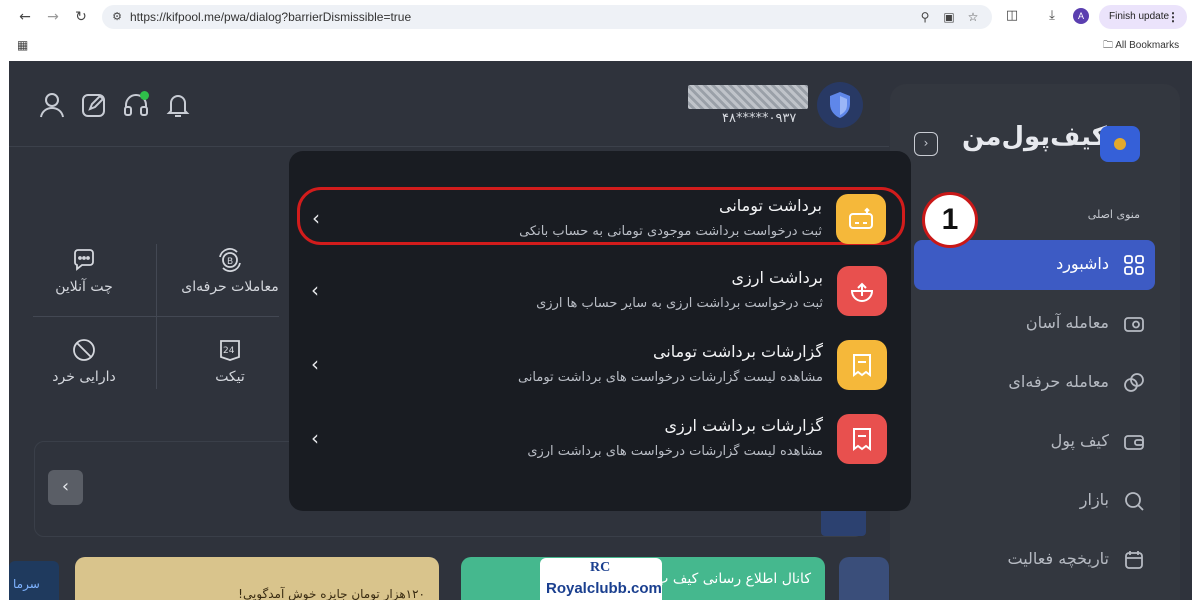 The height and width of the screenshot is (600, 1200). I want to click on edit-icon, so click(94, 105).